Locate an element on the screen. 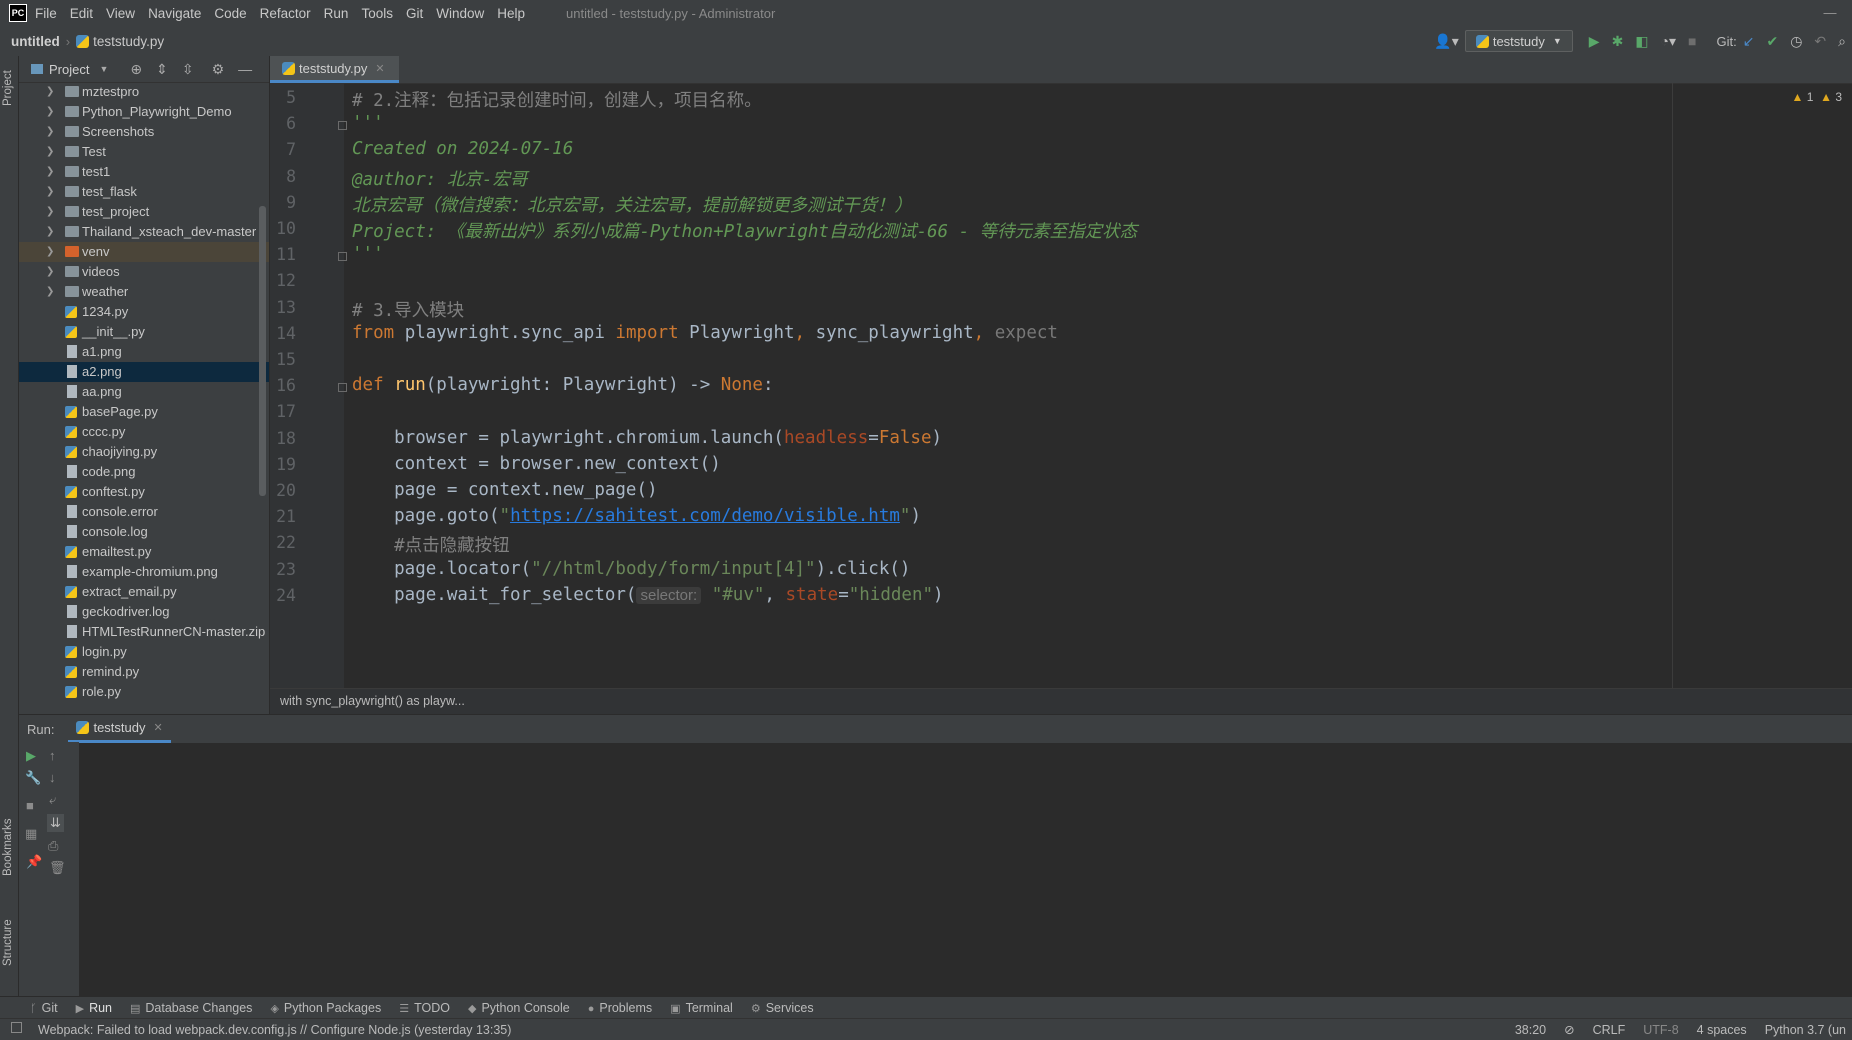 The width and height of the screenshot is (1852, 1040). tree-item: emailtest.py is located at coordinates (144, 552).